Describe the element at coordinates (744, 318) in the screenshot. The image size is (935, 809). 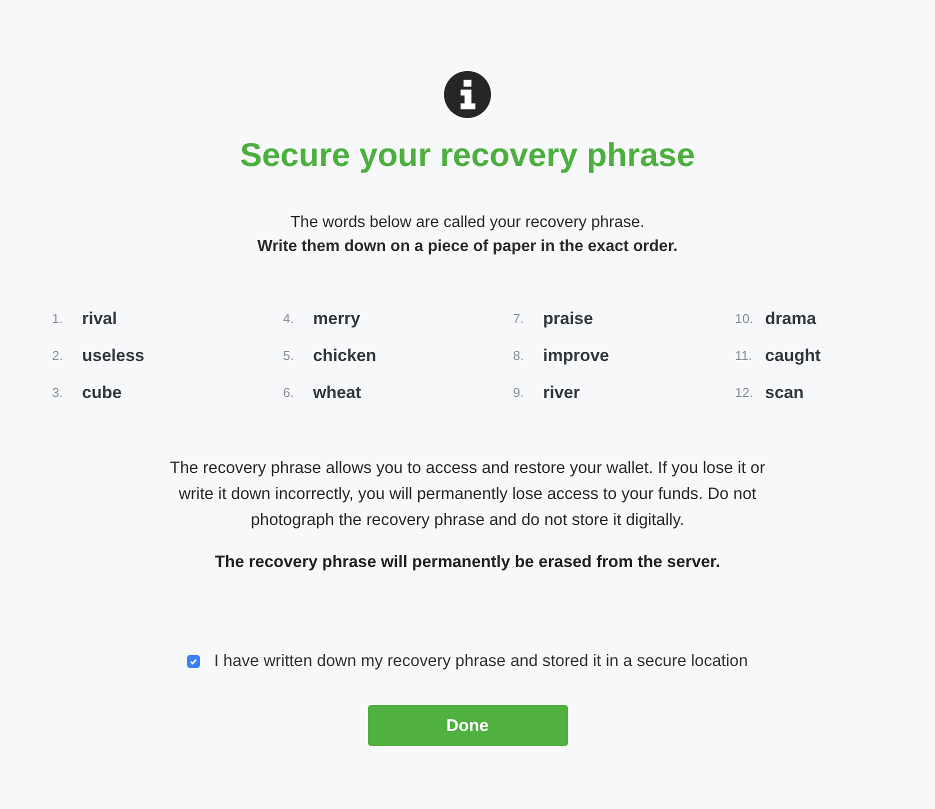
I see `word-number: 10.` at that location.